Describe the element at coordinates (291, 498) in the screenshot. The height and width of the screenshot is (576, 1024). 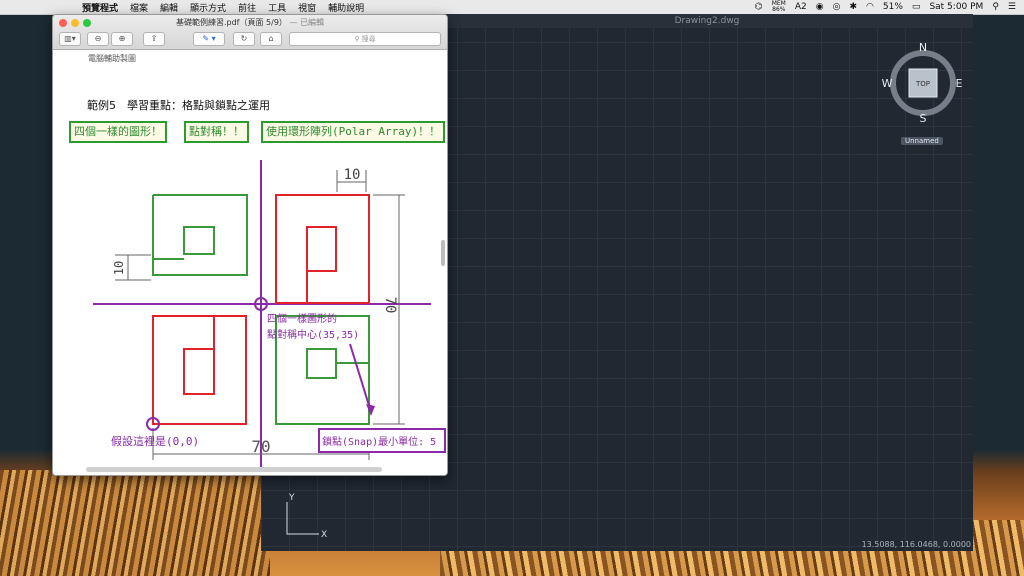
I see `ucs-y-label: Y` at that location.